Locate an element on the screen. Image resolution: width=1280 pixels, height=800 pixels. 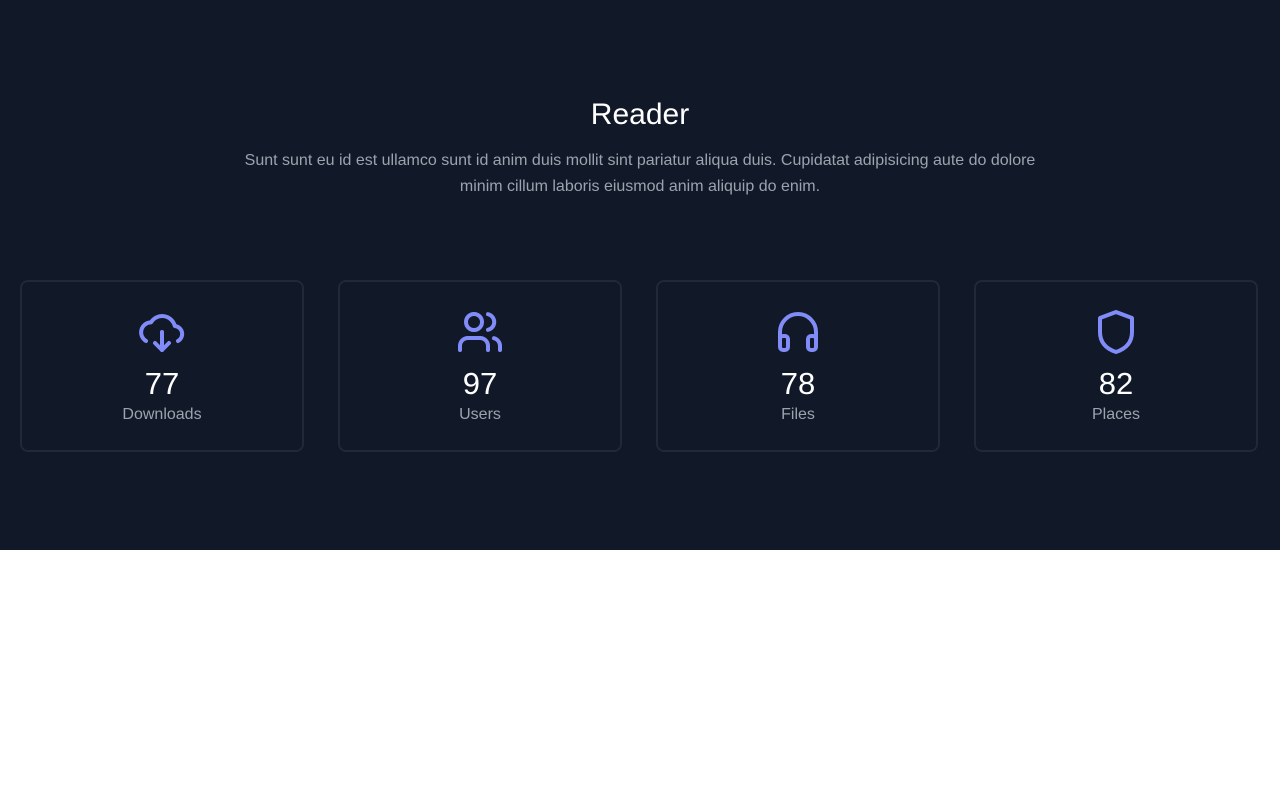
stat-card-places: 82 Places is located at coordinates (1116, 366).